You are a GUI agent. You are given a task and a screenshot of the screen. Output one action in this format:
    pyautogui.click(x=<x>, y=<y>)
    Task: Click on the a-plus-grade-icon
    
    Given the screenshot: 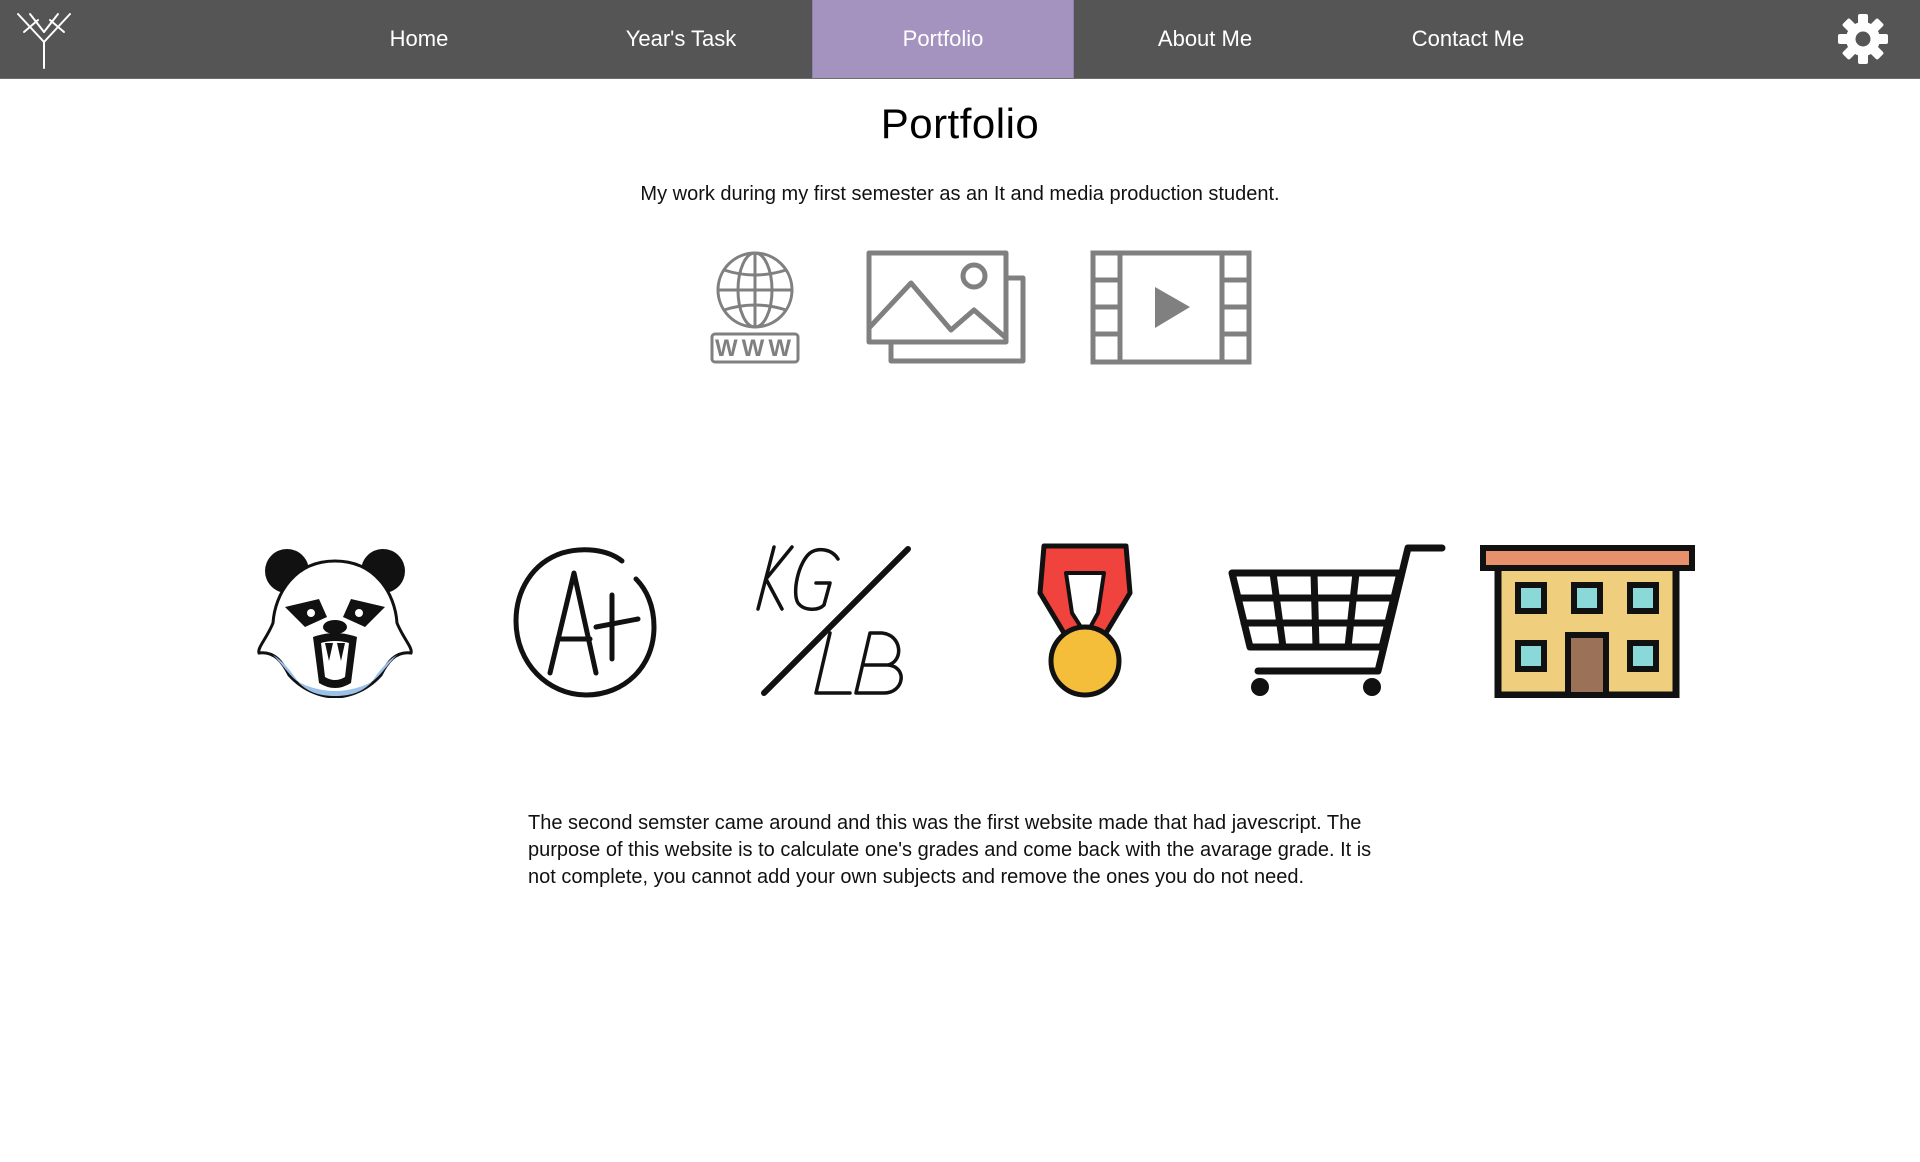 What is the action you would take?
    pyautogui.click(x=585, y=620)
    